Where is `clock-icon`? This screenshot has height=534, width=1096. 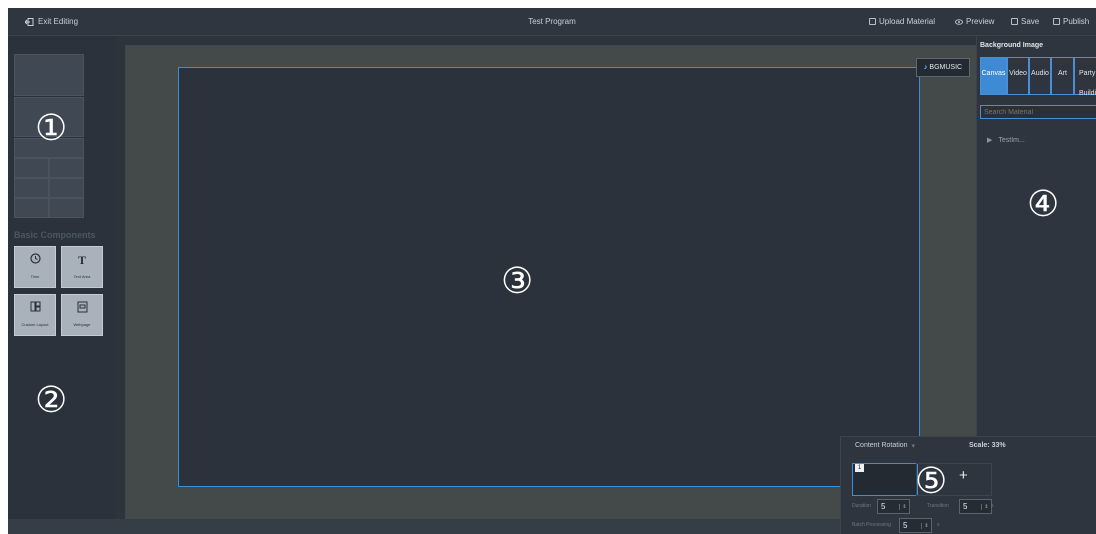
clock-icon is located at coordinates (35, 260).